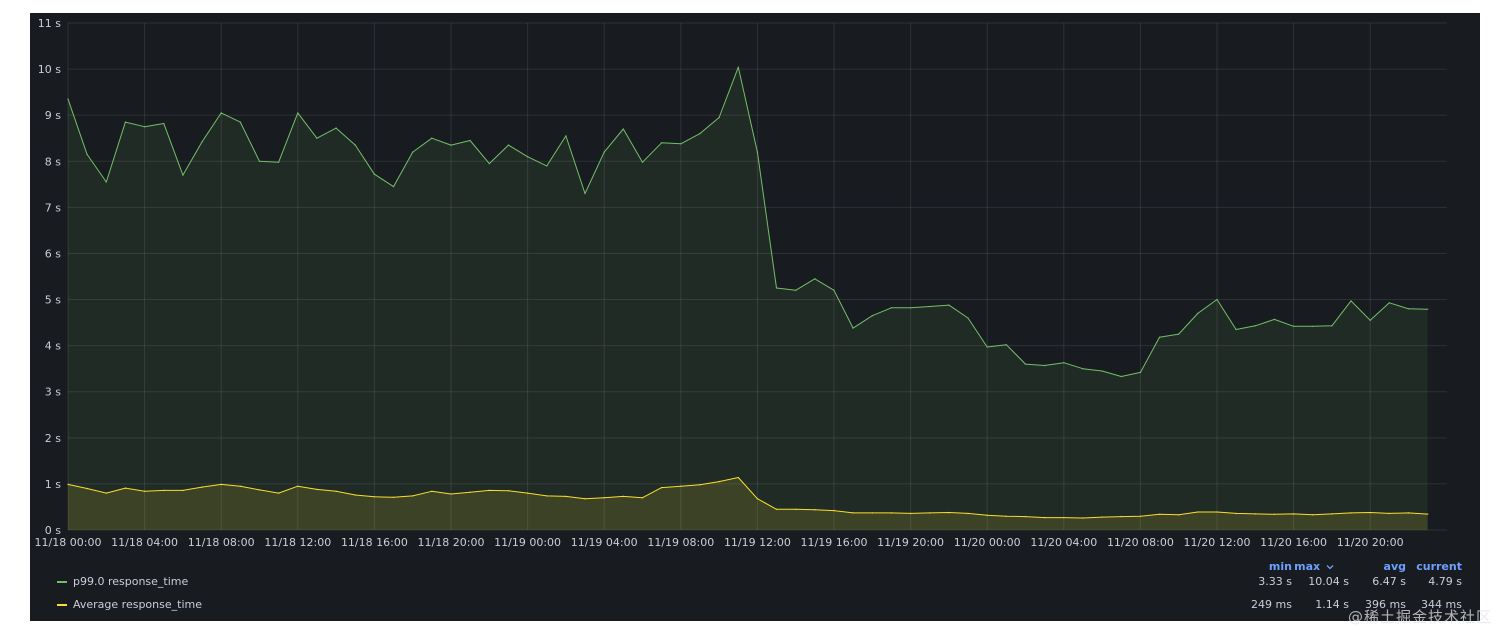  I want to click on x-tick-label: 11/20 00:00, so click(987, 542).